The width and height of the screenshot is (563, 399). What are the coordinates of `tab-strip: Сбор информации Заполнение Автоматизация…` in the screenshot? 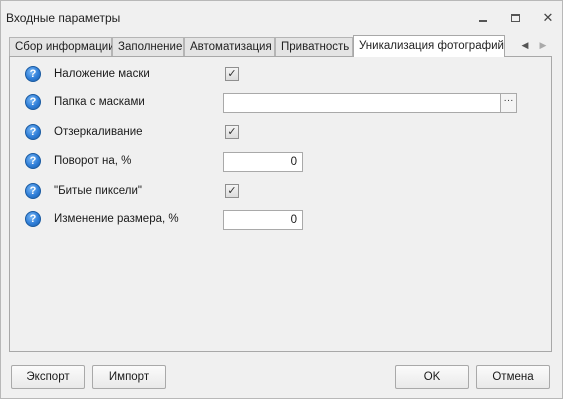 It's located at (281, 46).